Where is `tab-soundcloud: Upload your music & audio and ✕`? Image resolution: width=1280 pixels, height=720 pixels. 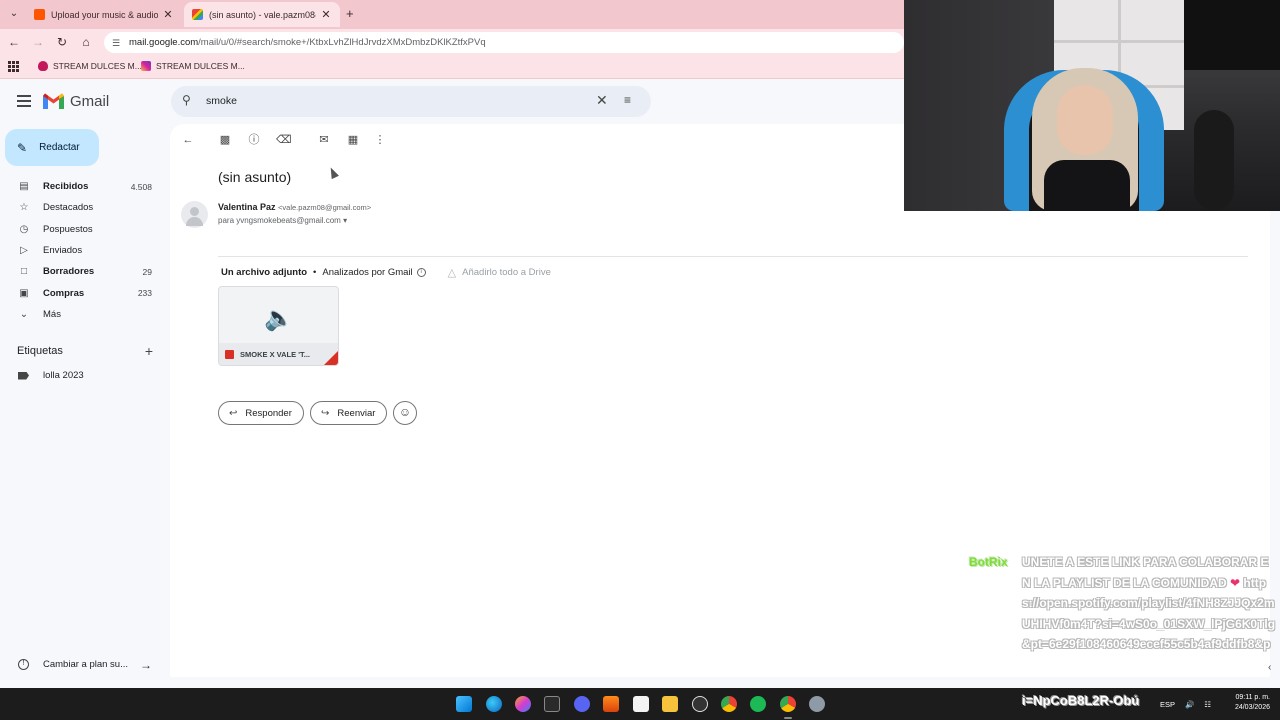
tab-soundcloud: Upload your music & audio and ✕ is located at coordinates (104, 14).